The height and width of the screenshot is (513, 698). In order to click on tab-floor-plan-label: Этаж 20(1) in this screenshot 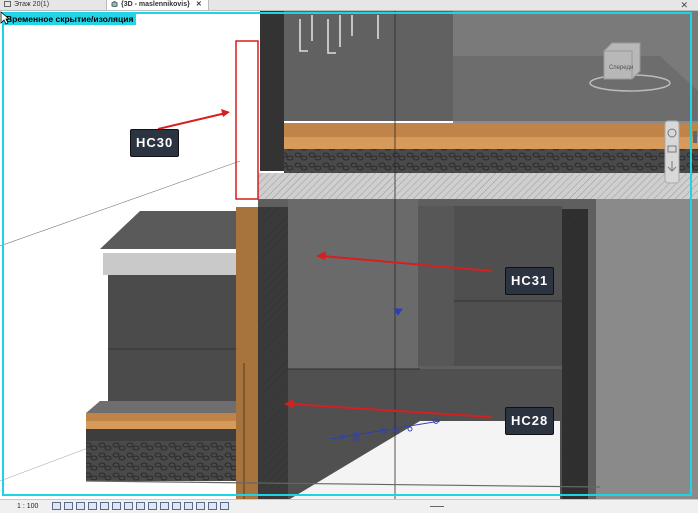, I will do `click(32, 4)`.